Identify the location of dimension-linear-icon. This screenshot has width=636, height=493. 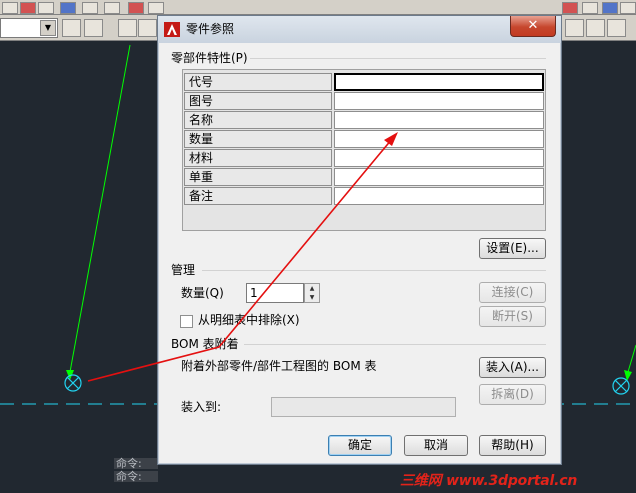
(595, 28).